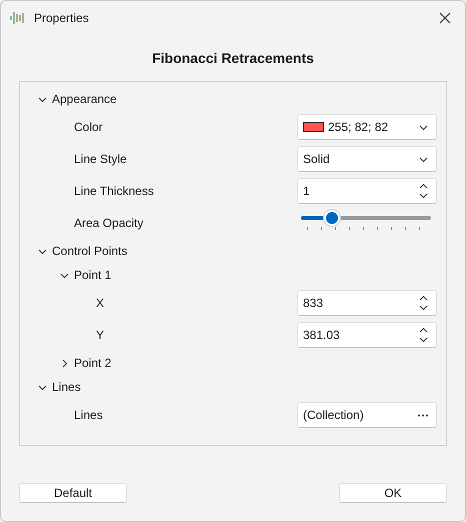 This screenshot has width=466, height=522. What do you see at coordinates (66, 387) in the screenshot?
I see `category-label: Lines` at bounding box center [66, 387].